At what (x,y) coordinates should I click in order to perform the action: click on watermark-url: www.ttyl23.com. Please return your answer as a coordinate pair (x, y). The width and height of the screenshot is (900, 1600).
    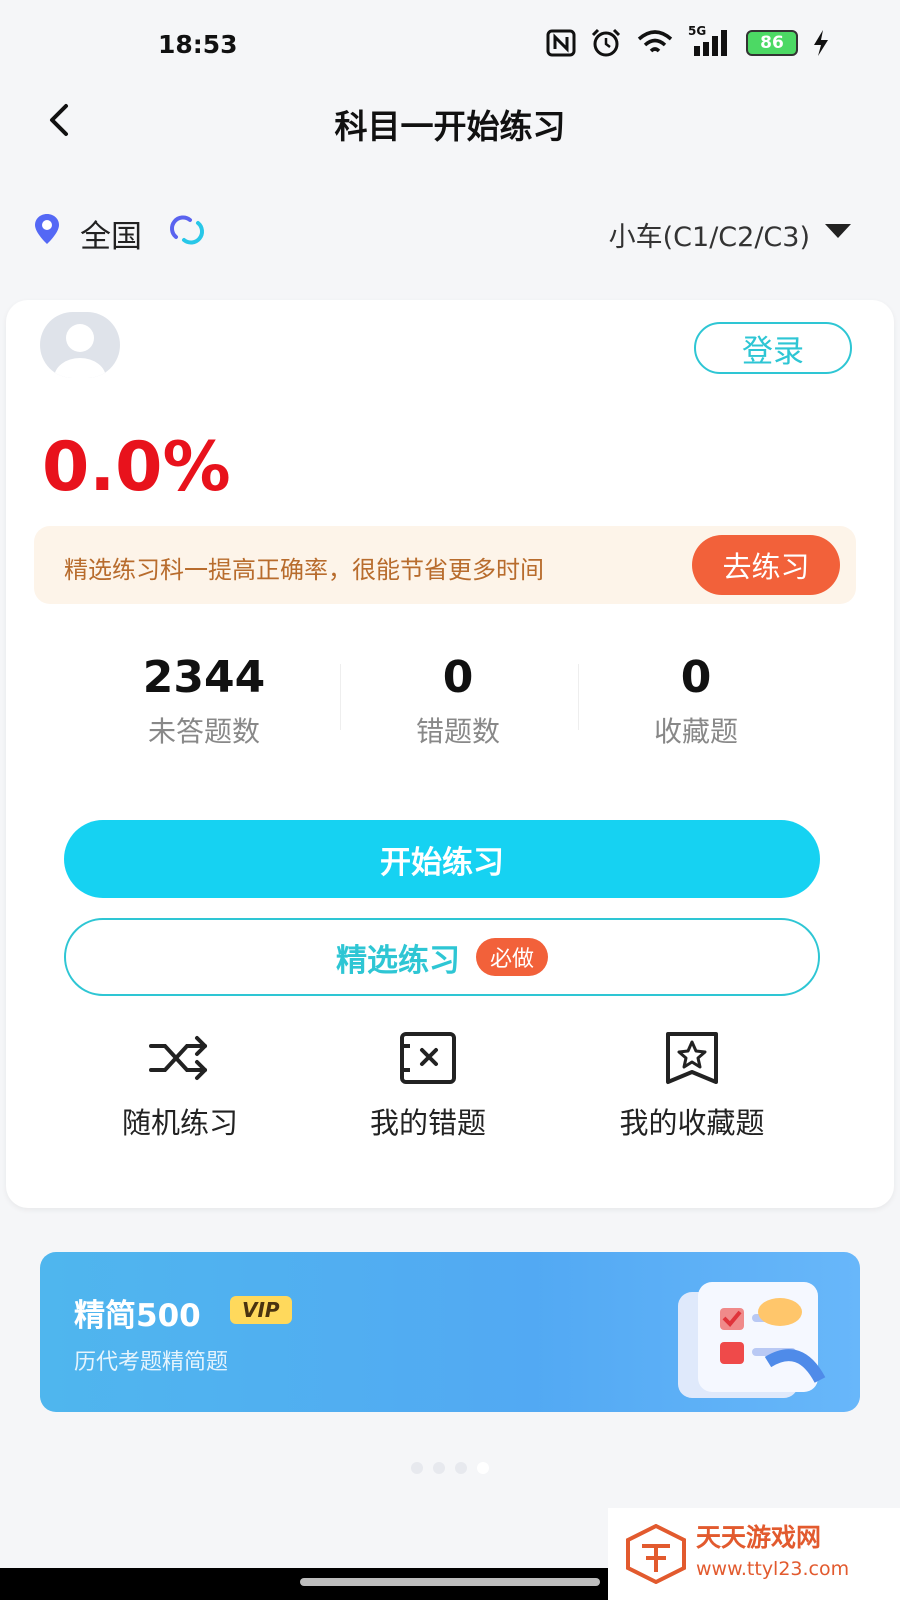
    Looking at the image, I should click on (773, 1569).